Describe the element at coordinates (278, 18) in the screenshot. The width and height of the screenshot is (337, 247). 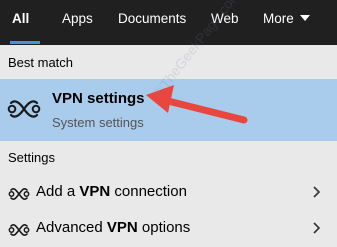
I see `tab-more-label: More` at that location.